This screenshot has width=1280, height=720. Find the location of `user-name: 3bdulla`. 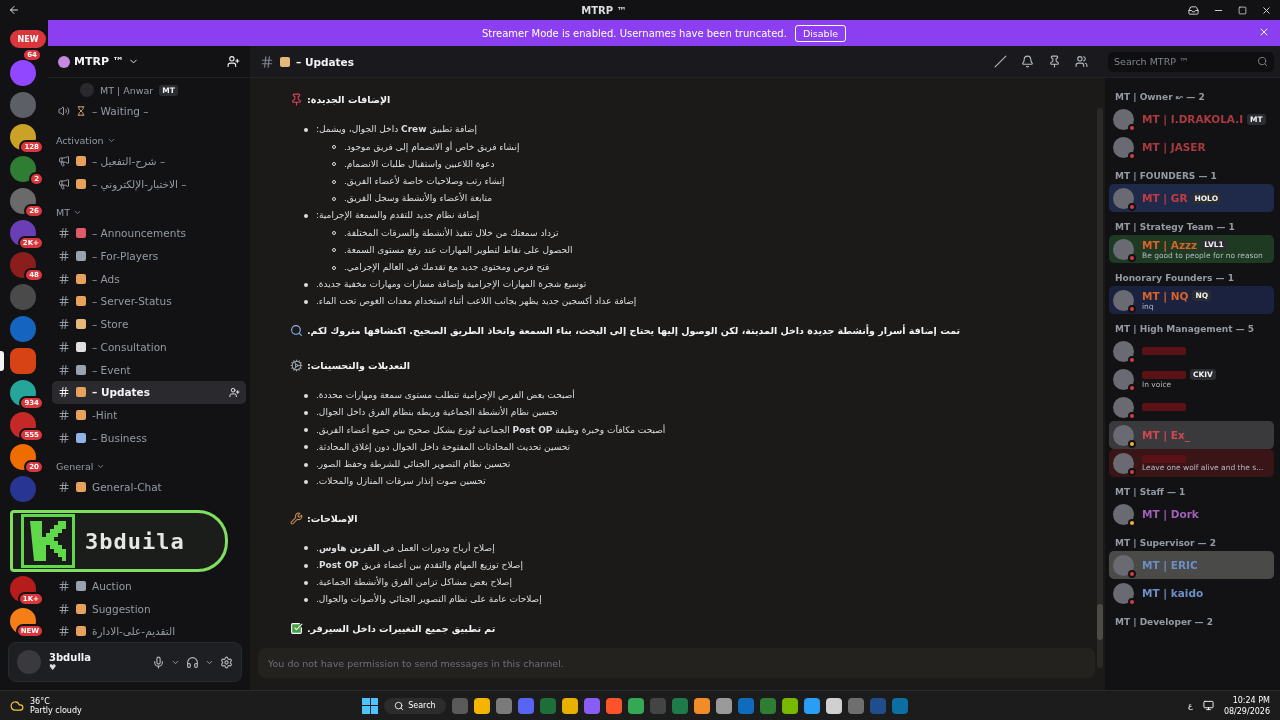

user-name: 3bdulla is located at coordinates (70, 657).